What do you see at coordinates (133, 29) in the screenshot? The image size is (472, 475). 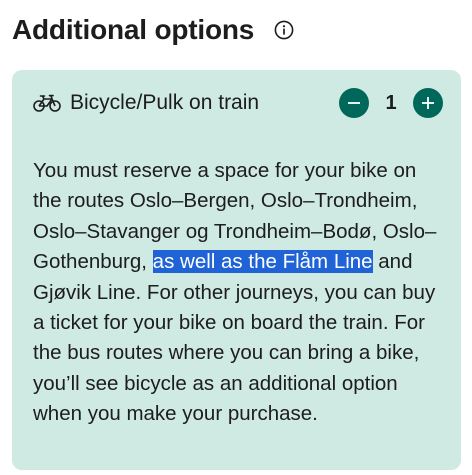 I see `section-title: Additional options` at bounding box center [133, 29].